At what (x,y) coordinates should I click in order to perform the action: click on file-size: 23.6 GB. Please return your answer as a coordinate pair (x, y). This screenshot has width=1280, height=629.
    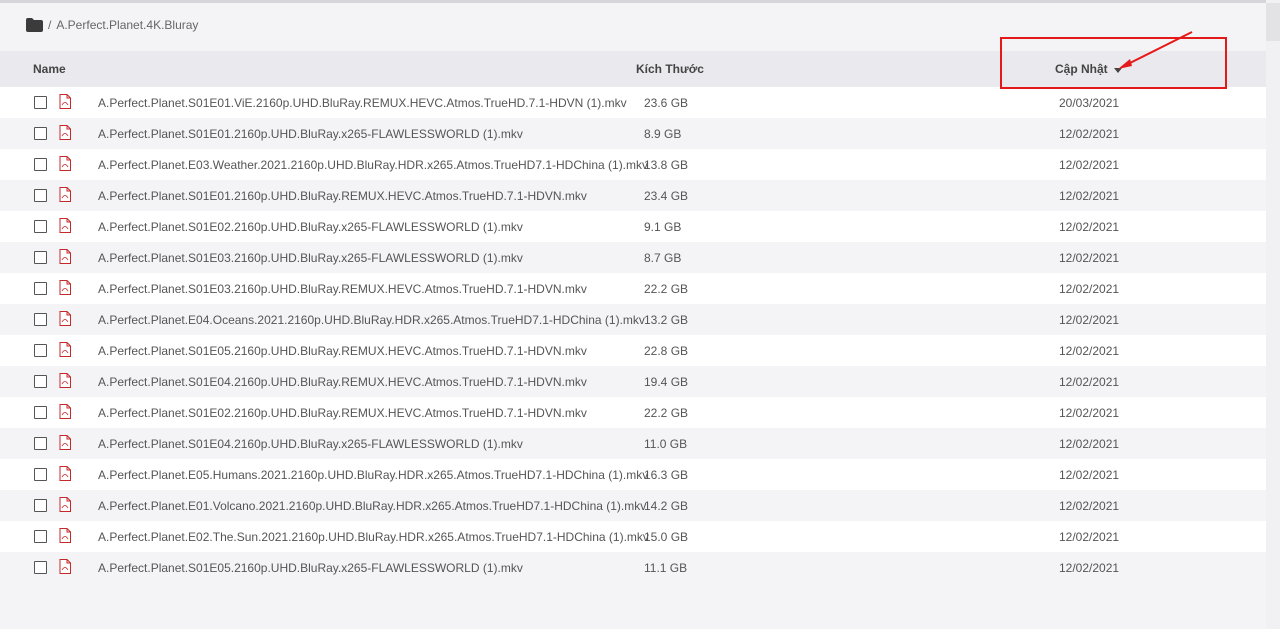
    Looking at the image, I should click on (666, 103).